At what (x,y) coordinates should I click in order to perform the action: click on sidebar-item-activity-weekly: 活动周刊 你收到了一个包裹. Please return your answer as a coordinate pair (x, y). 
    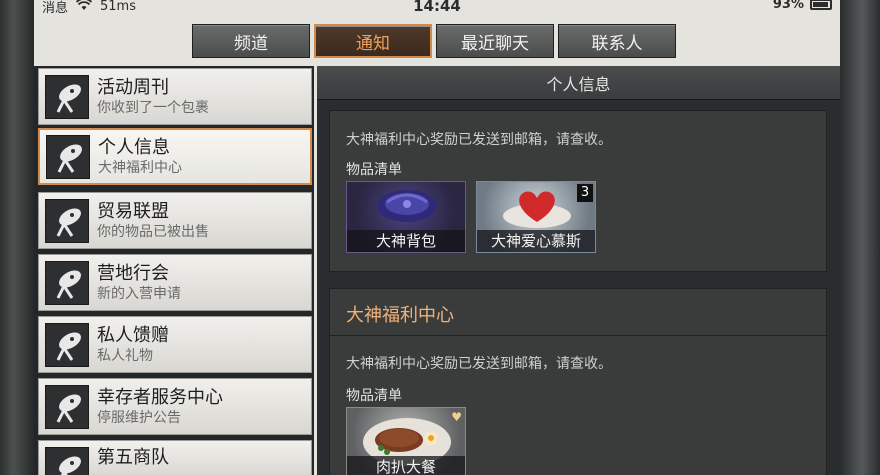
    Looking at the image, I should click on (175, 96).